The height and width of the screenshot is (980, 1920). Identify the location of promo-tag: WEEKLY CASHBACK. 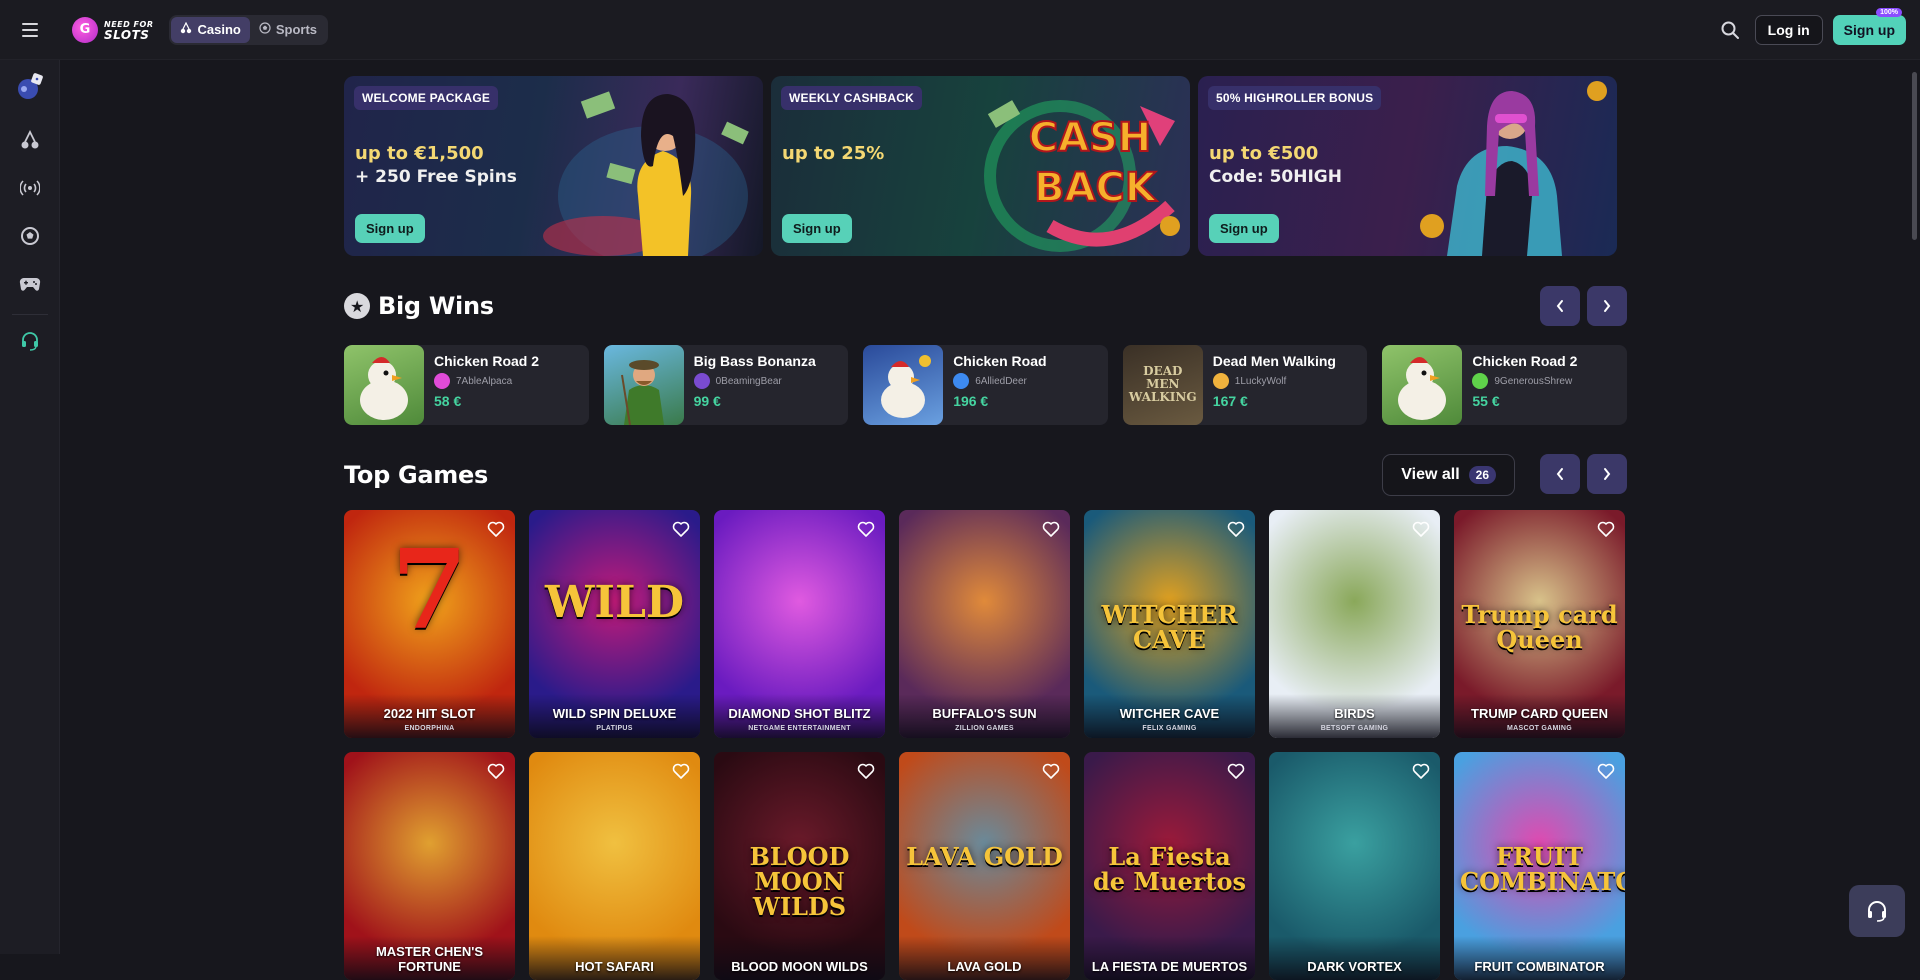
(852, 98).